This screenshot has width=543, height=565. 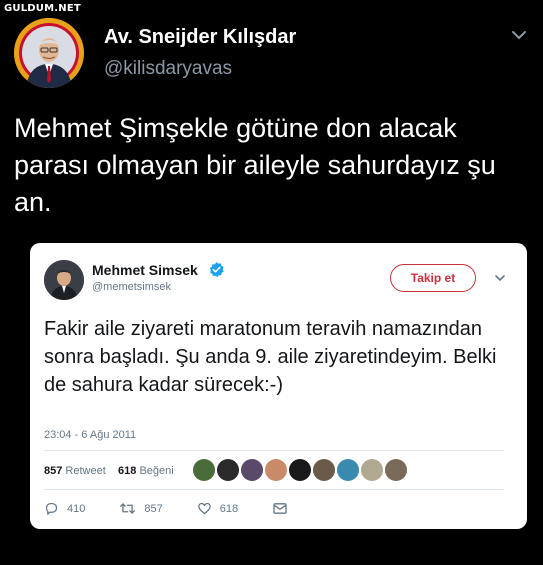 What do you see at coordinates (168, 69) in the screenshot?
I see `author-handle: @kilisdaryavas` at bounding box center [168, 69].